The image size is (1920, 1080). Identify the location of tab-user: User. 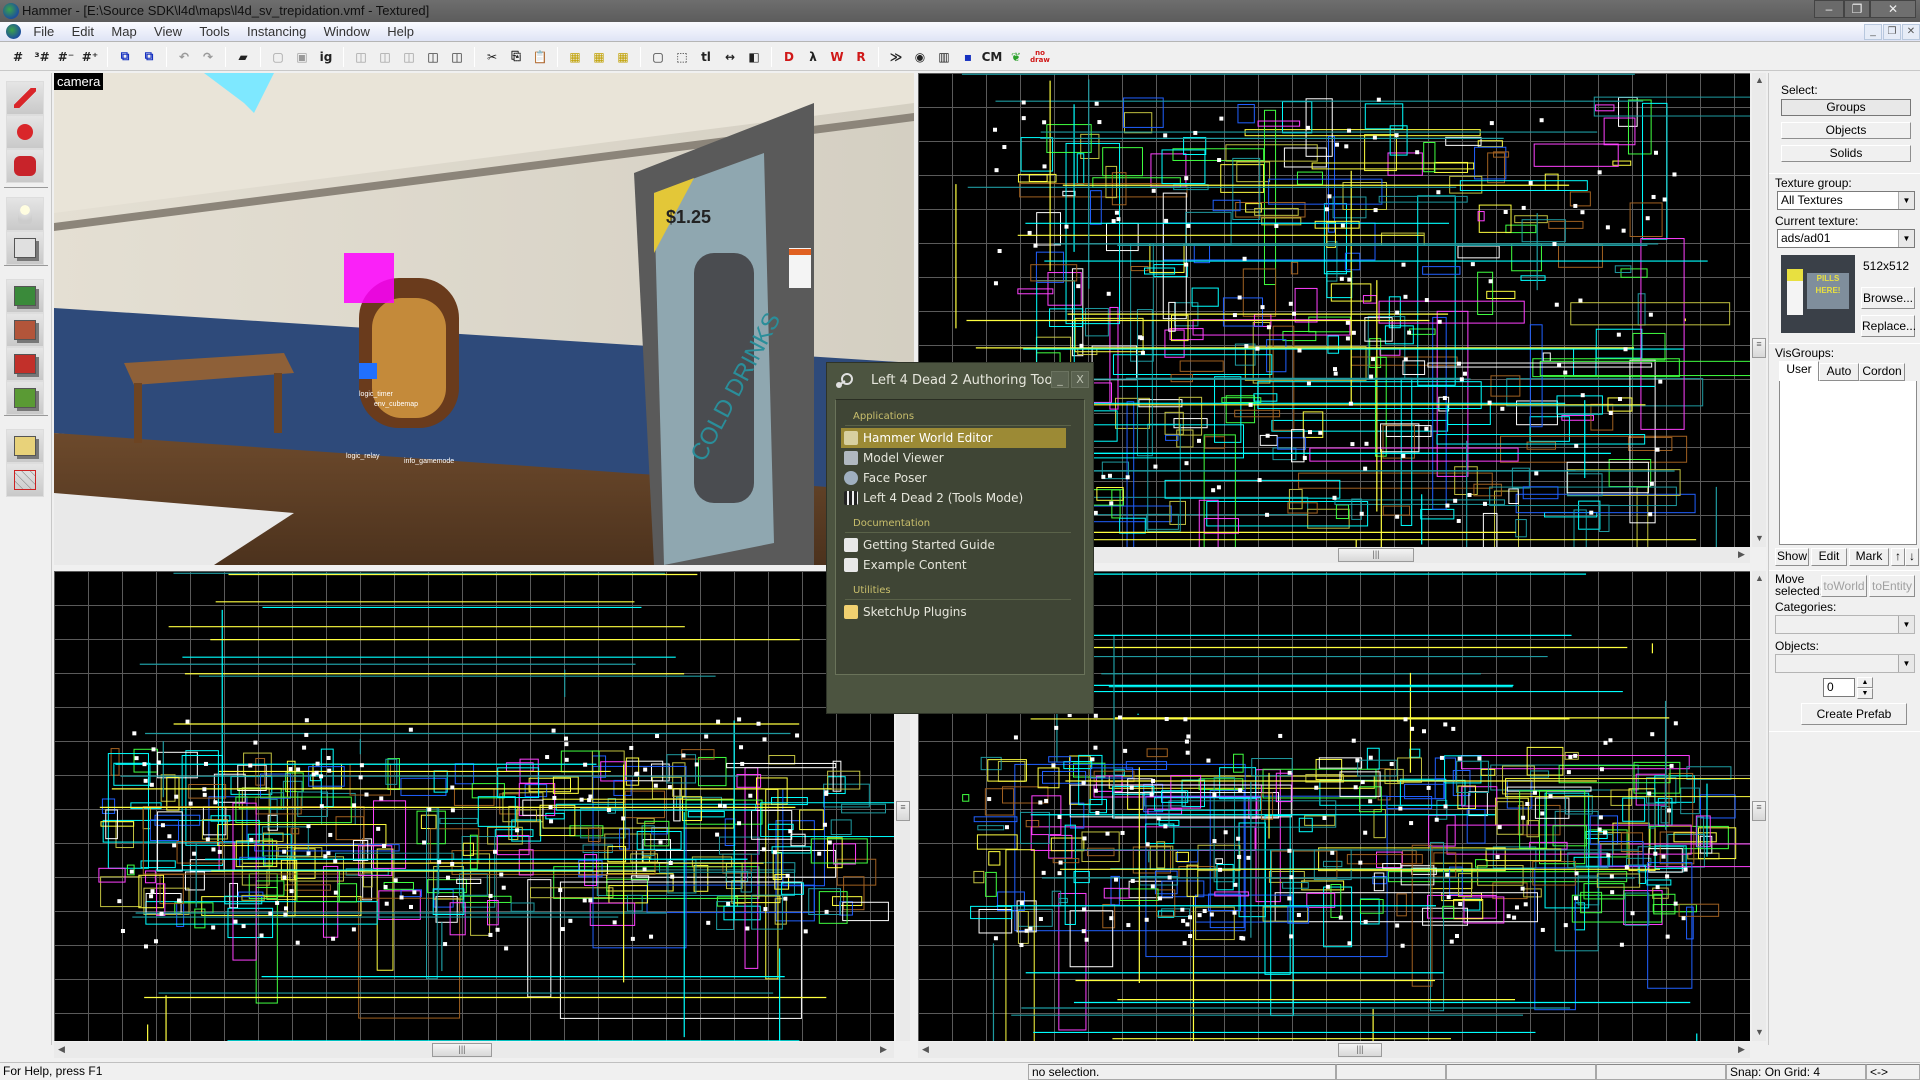
(1799, 371).